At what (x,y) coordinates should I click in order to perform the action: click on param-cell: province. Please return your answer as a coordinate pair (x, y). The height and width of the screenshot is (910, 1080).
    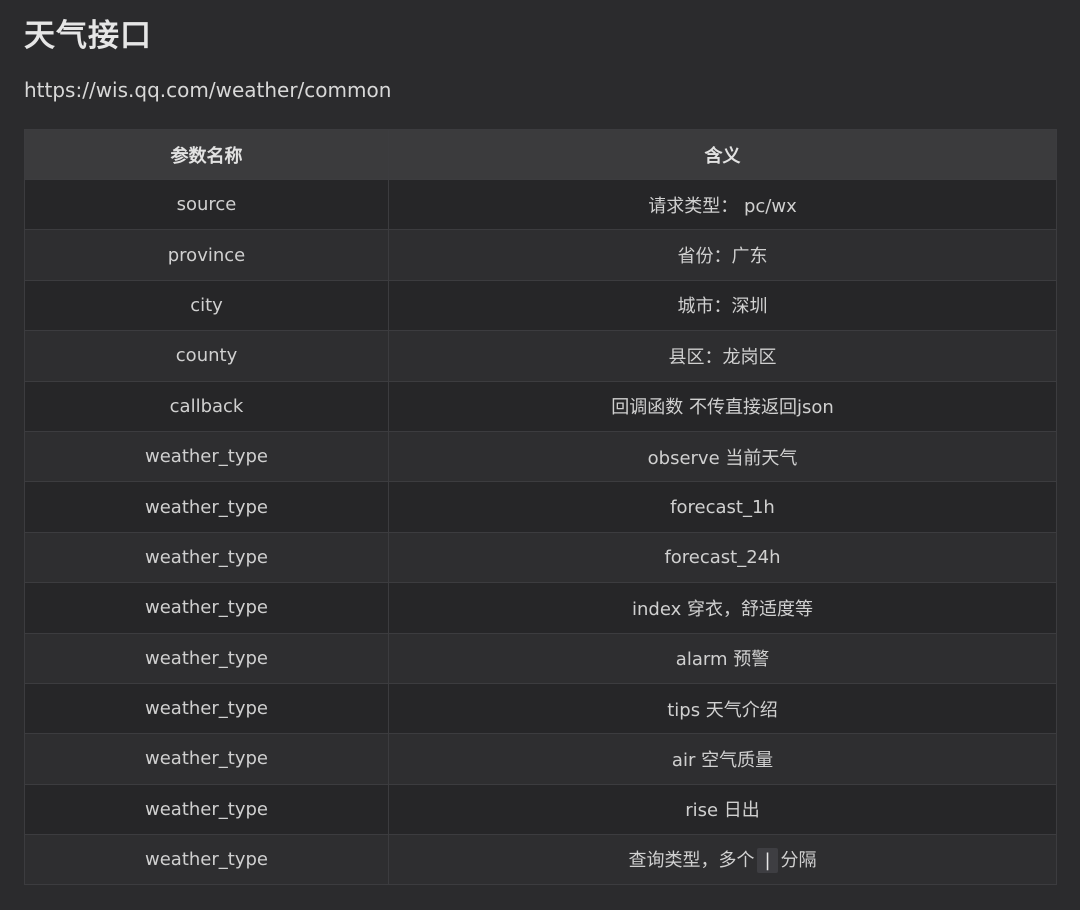
    Looking at the image, I should click on (206, 255).